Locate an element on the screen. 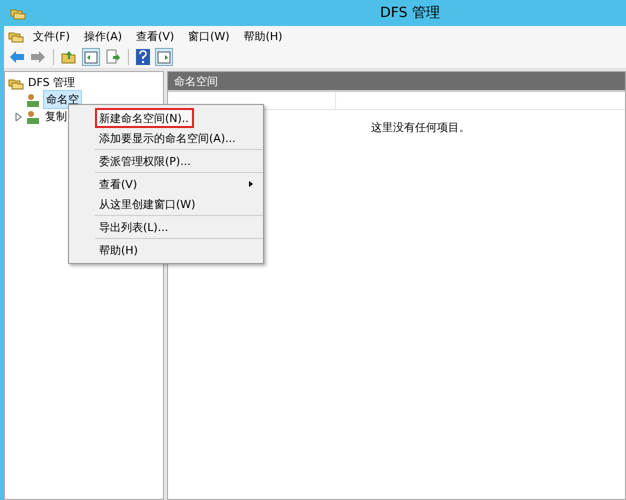 The image size is (626, 500). menu-item: 新建命名空间(N).. is located at coordinates (144, 118).